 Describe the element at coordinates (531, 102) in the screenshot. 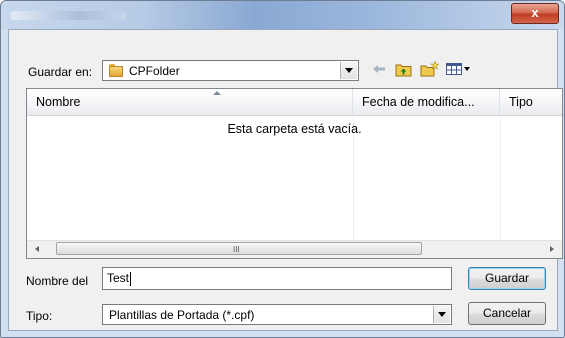

I see `column-header-type: Tipo` at that location.